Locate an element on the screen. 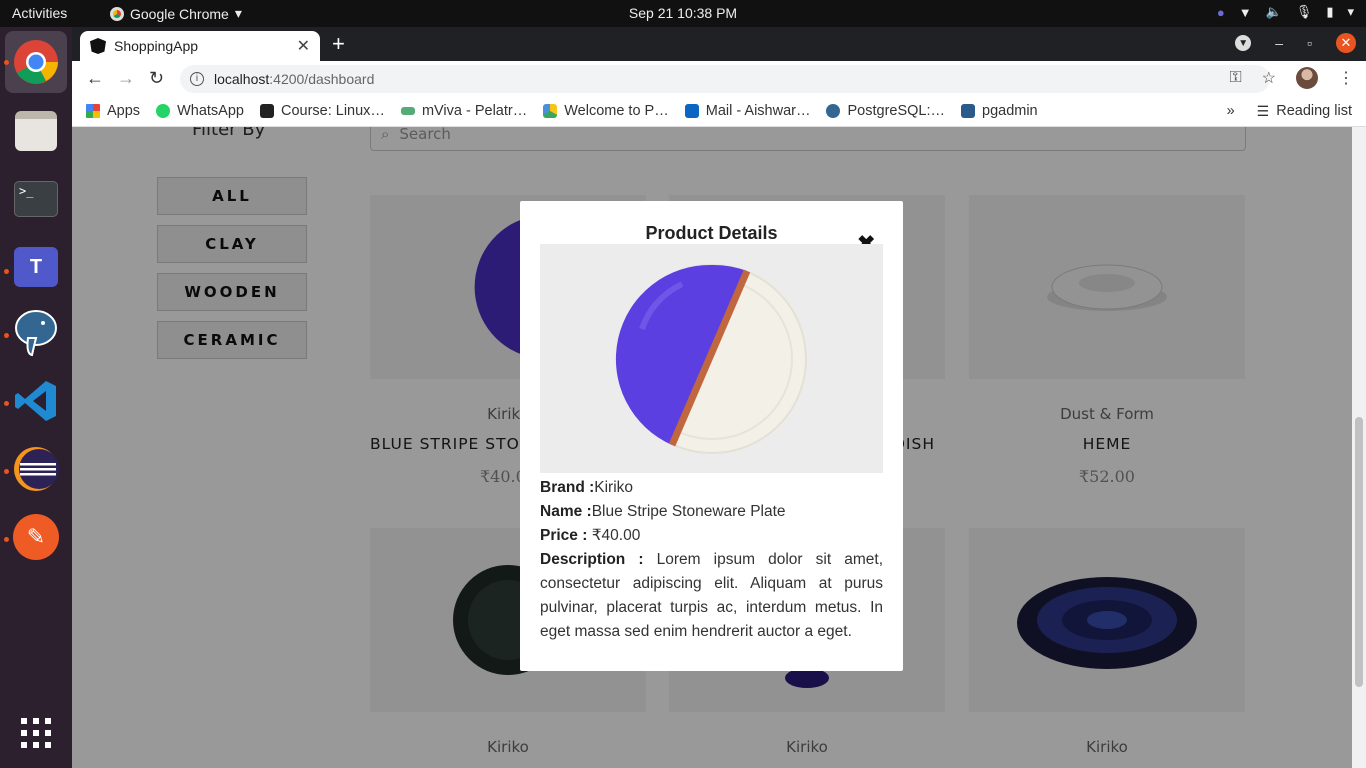 The image size is (1366, 768). tab-shoppingapp: ShoppingApp ✕ is located at coordinates (200, 46).